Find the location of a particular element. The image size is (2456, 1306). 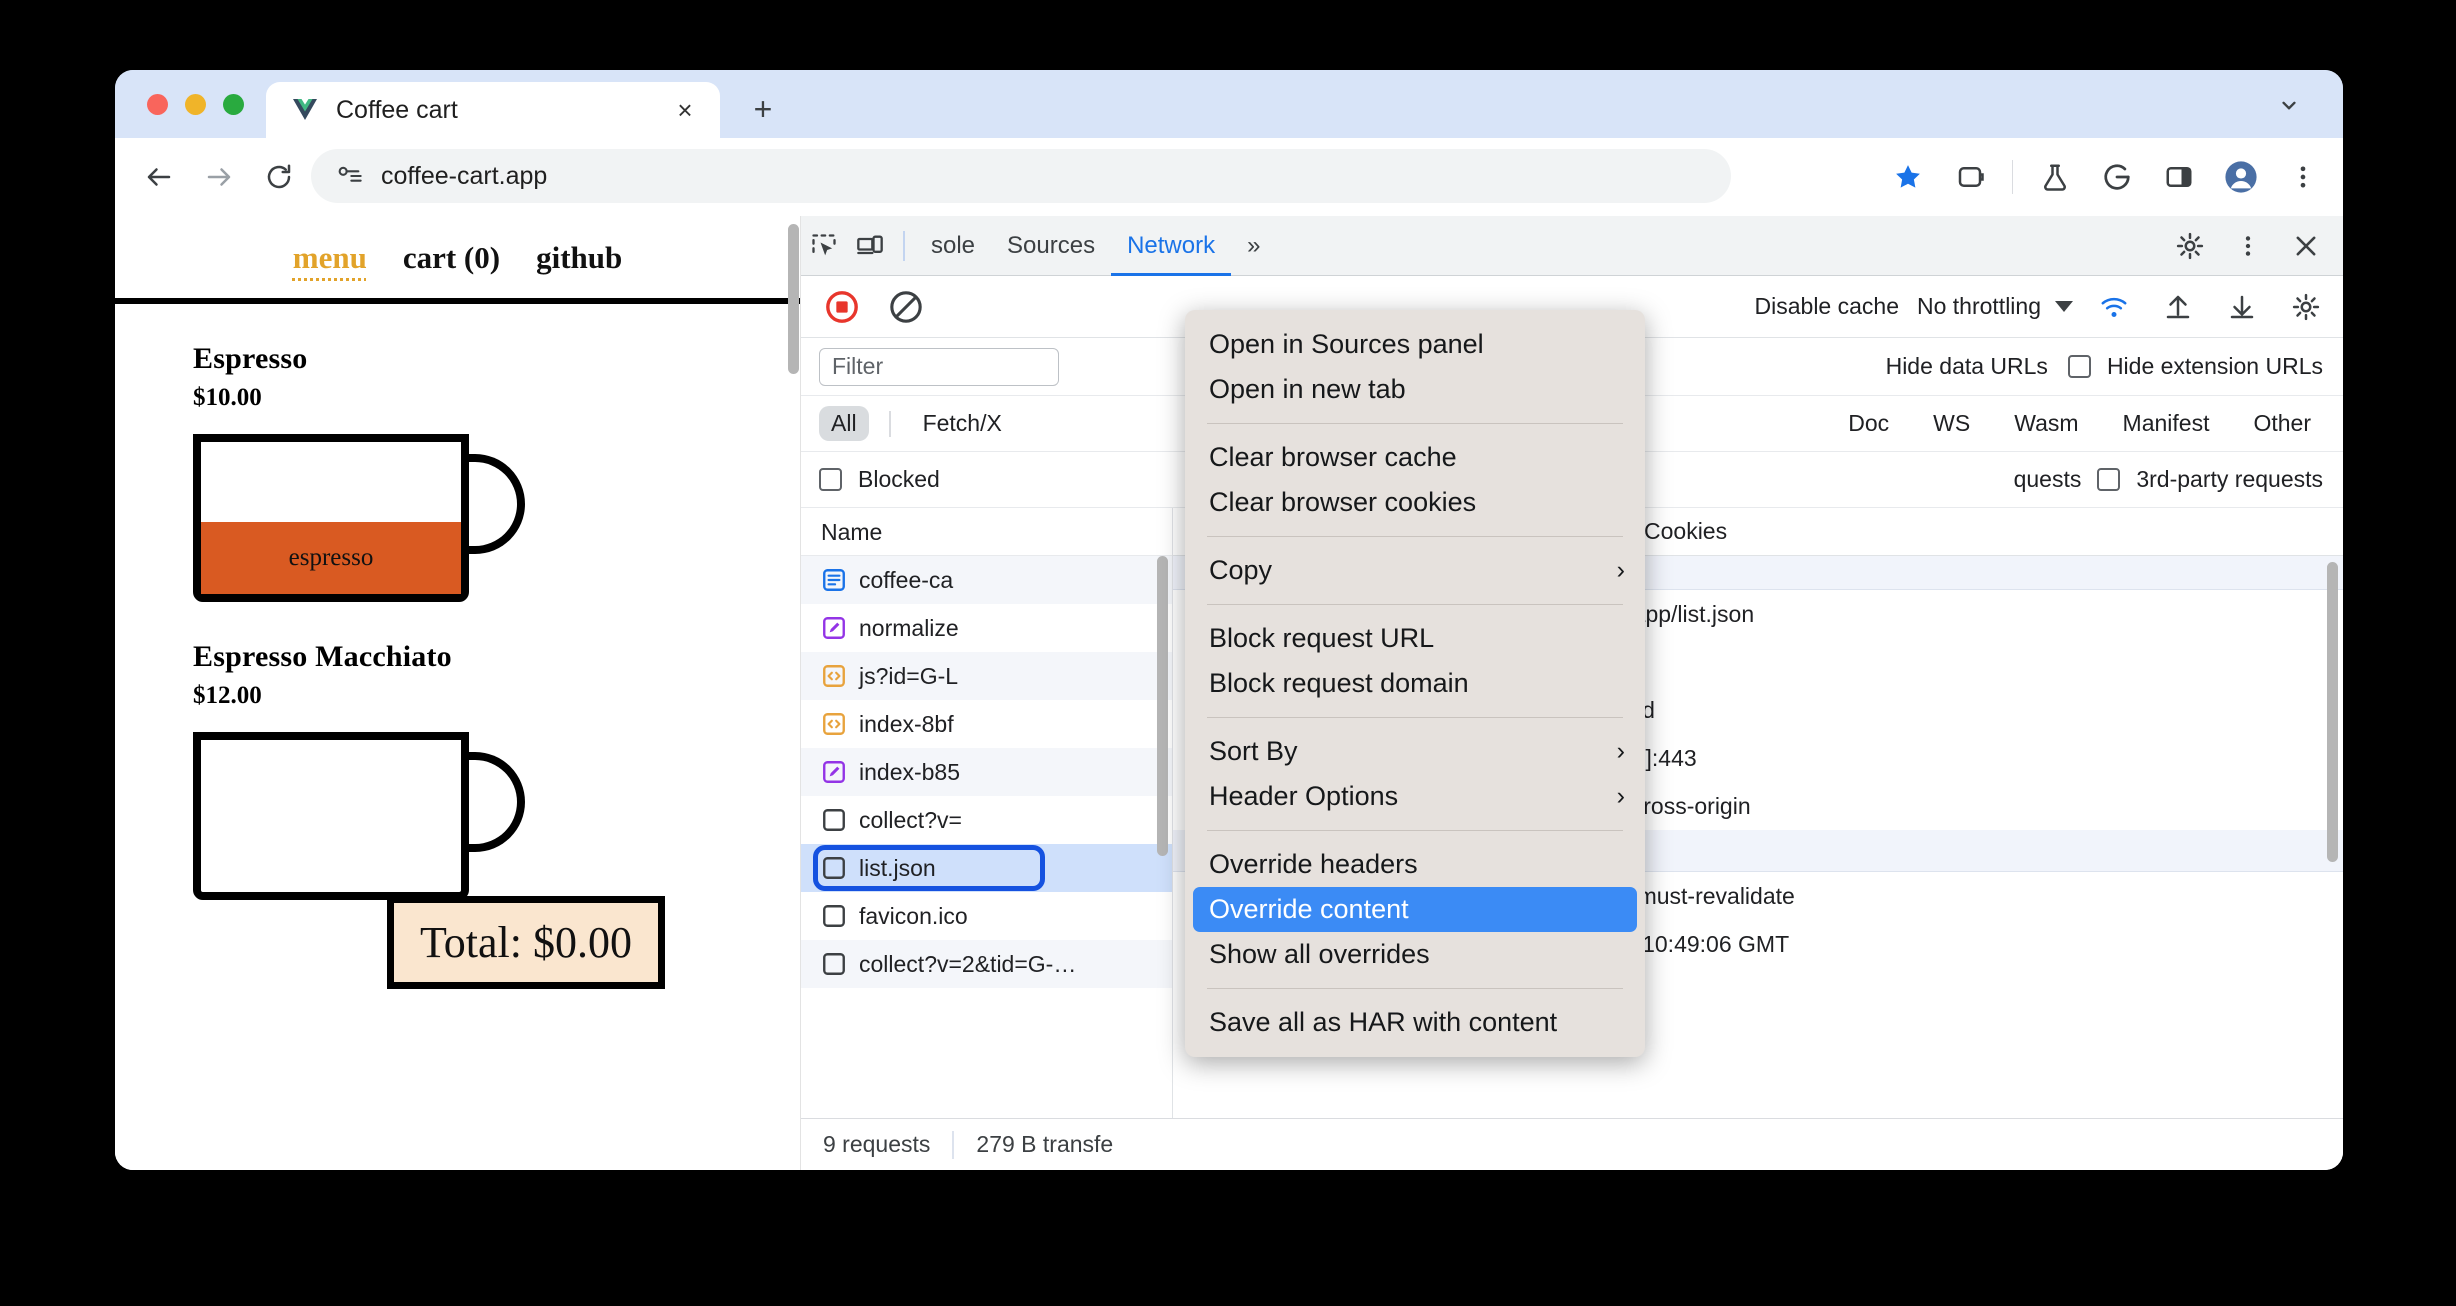

menu-item-sort-by: Sort By › is located at coordinates (1415, 751).